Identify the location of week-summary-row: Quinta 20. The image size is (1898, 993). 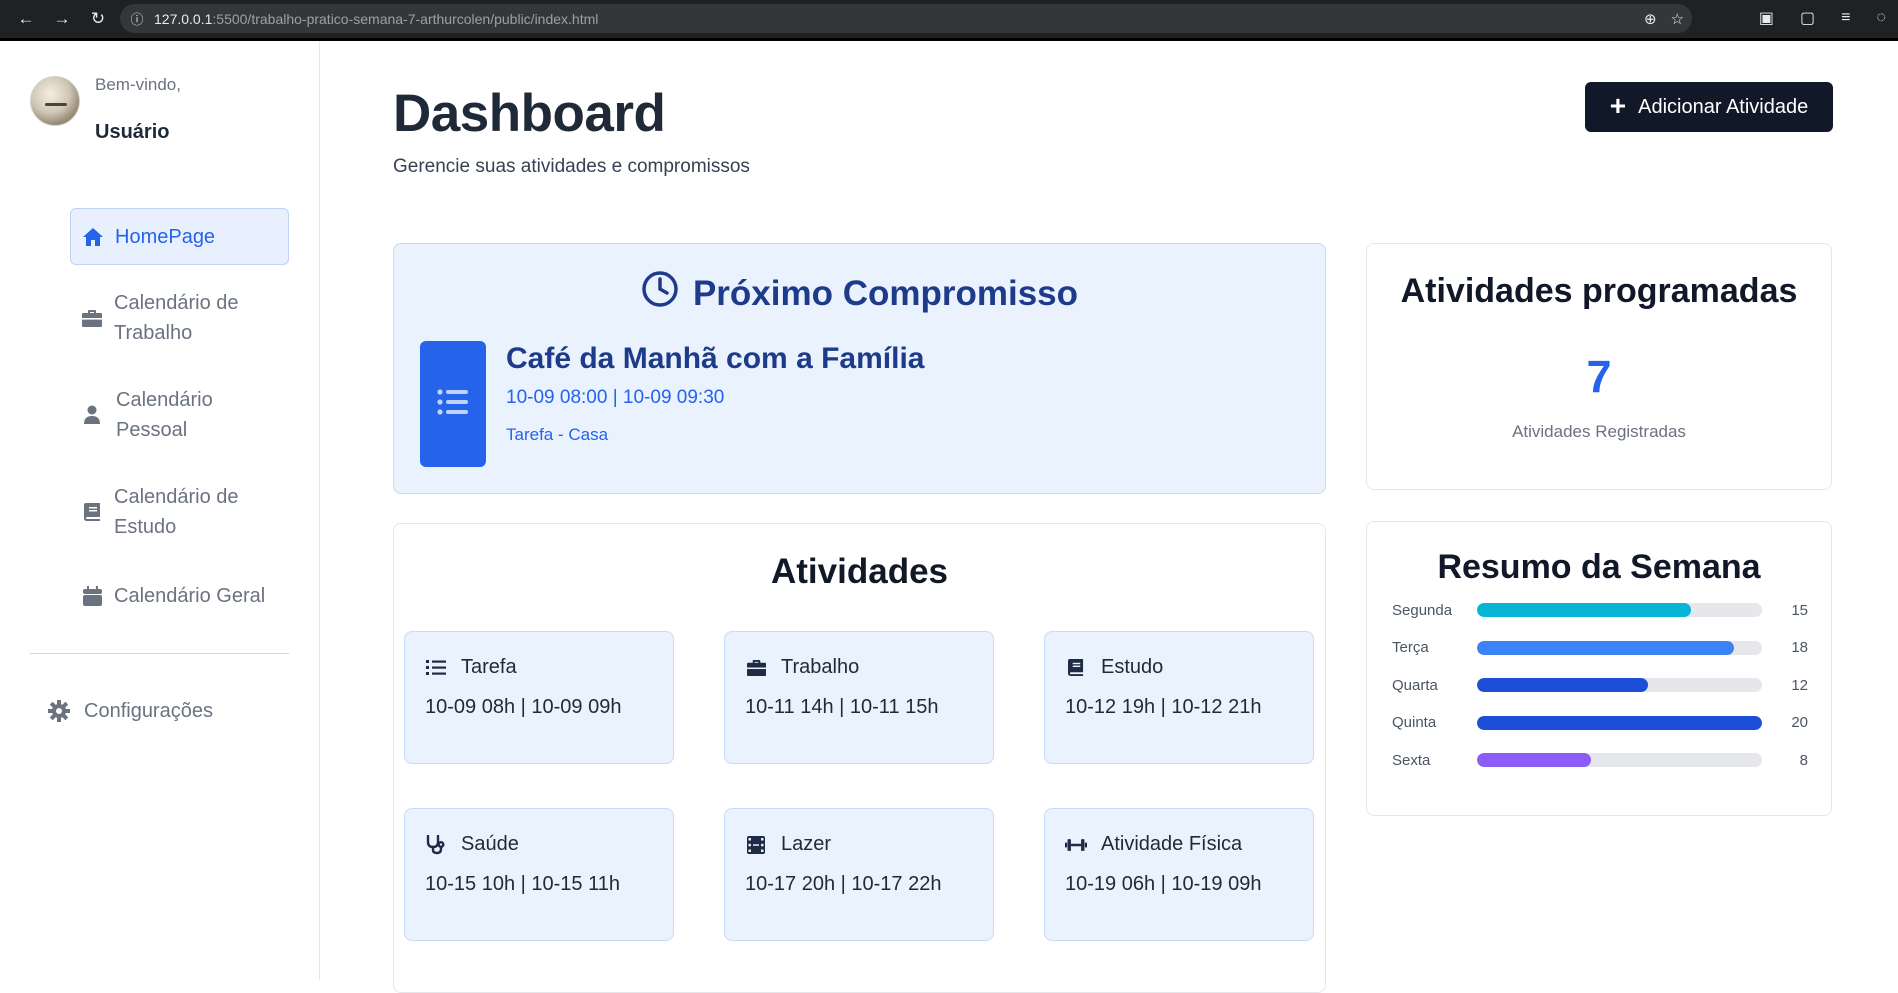
(1600, 723).